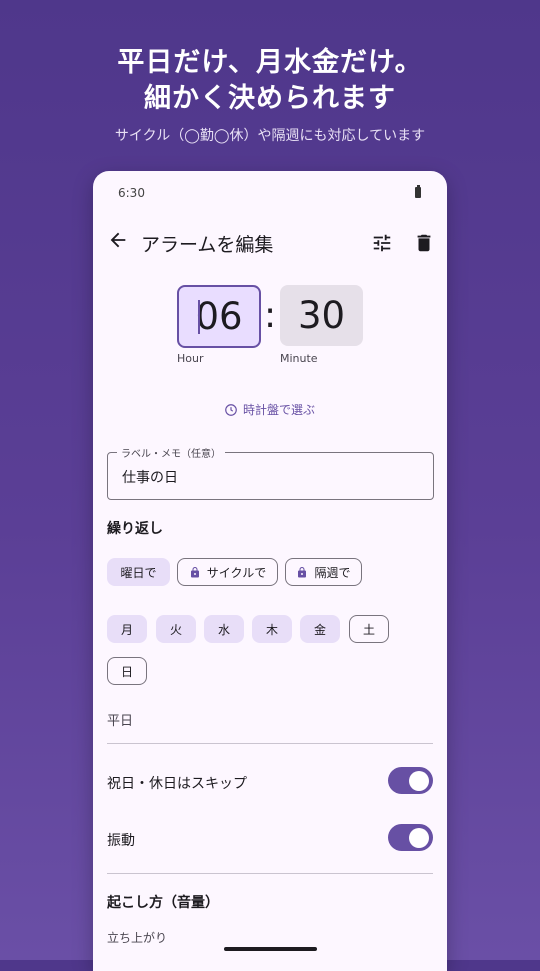  I want to click on repeat-summary: 平日, so click(120, 721).